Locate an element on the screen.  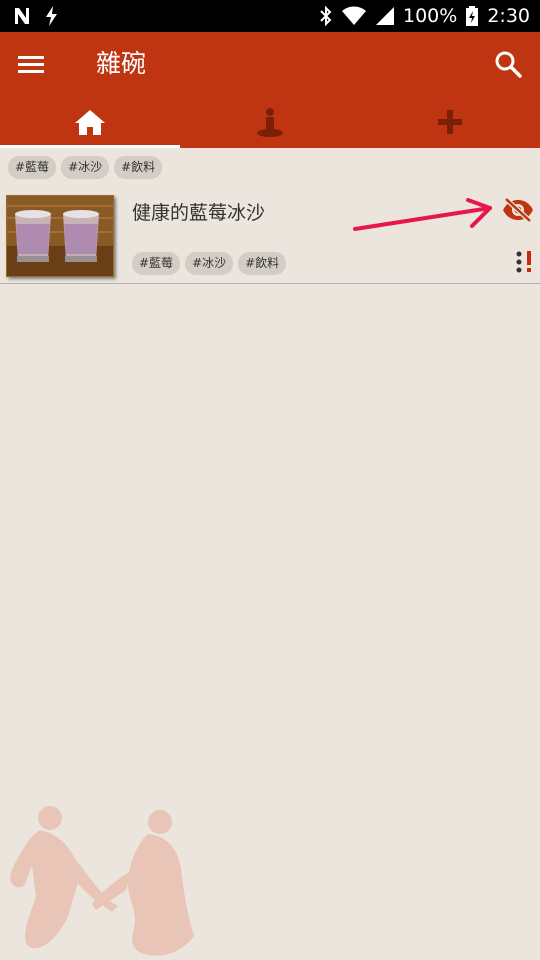
home-icon is located at coordinates (90, 122).